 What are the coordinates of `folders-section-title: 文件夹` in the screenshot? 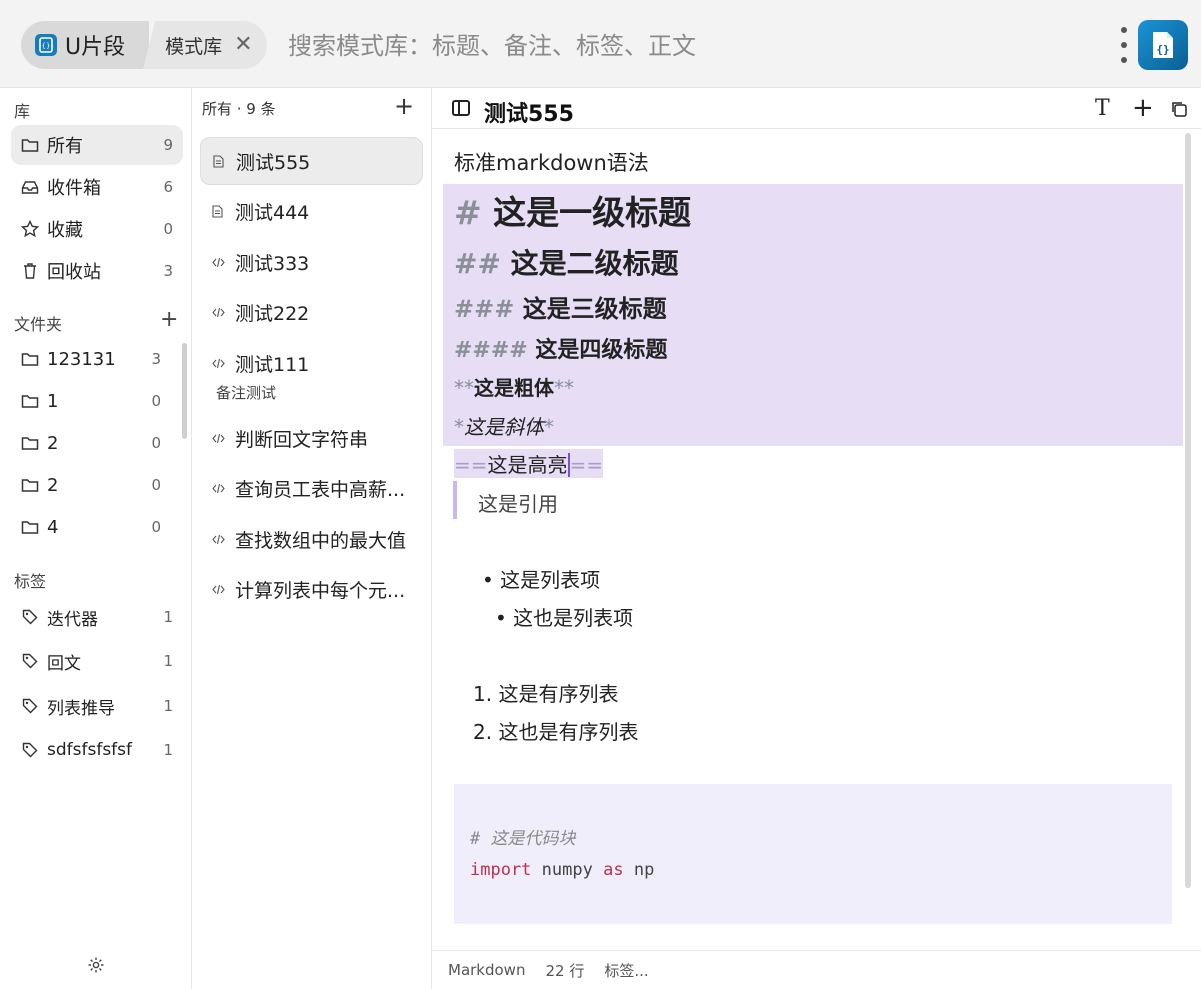 It's located at (38, 324).